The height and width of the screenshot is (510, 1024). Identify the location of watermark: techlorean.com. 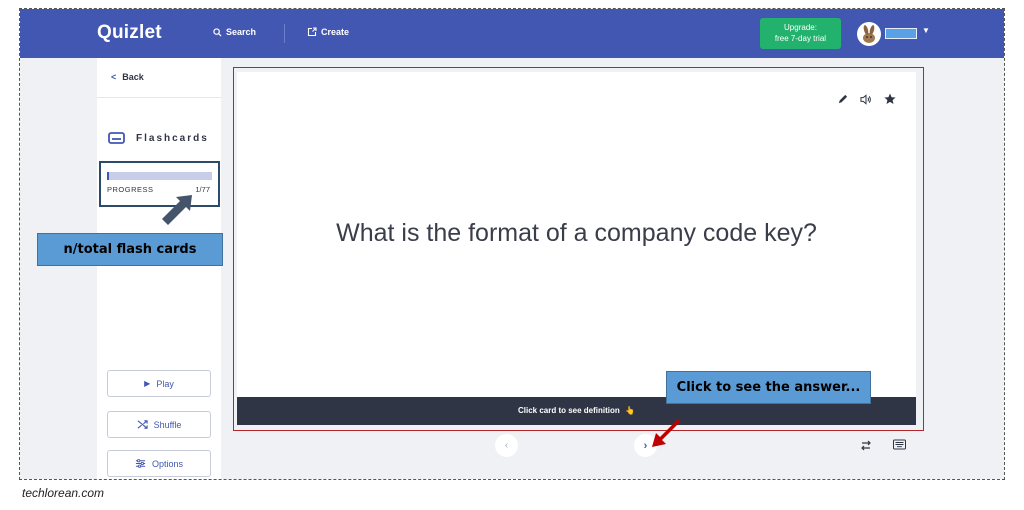
(63, 493).